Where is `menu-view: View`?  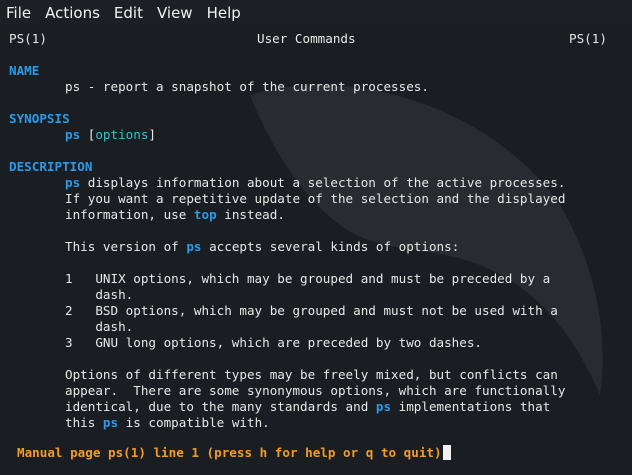 menu-view: View is located at coordinates (175, 13).